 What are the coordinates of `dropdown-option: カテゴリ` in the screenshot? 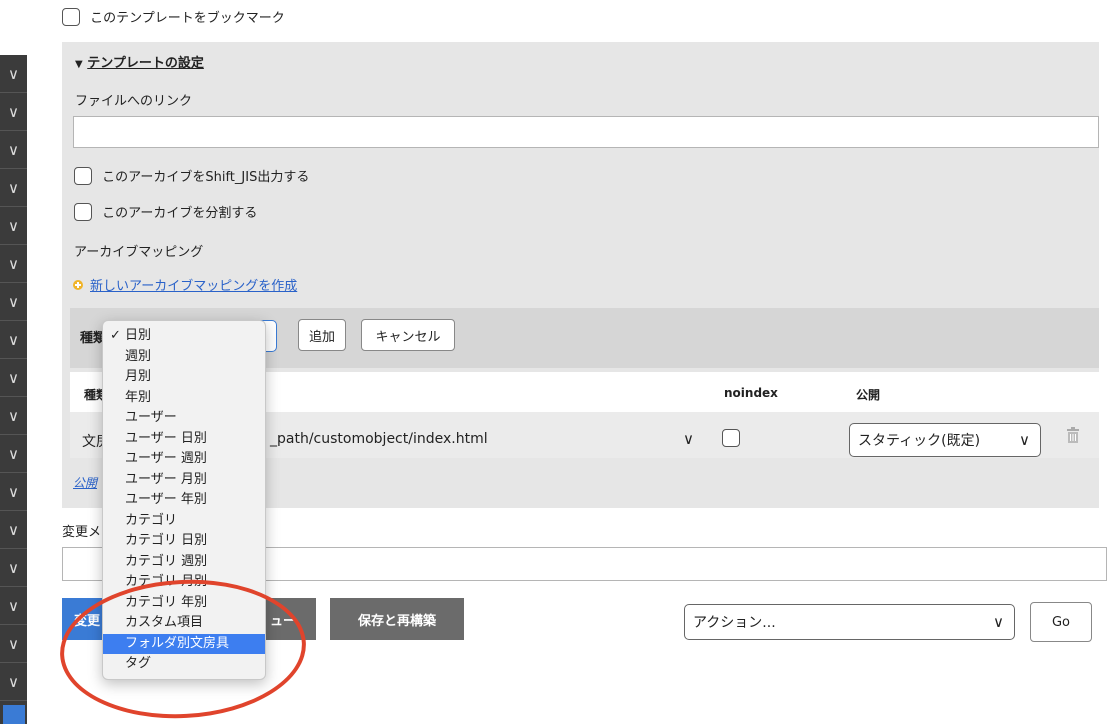 It's located at (184, 521).